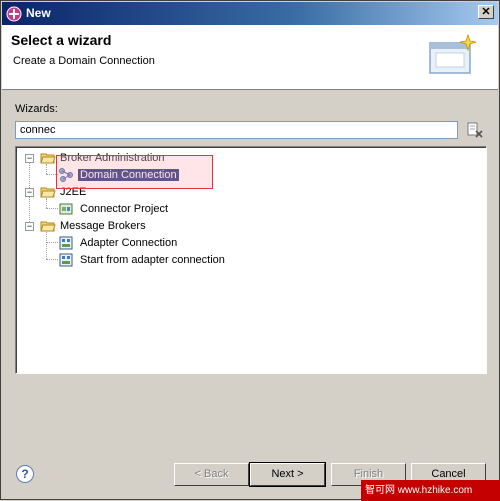  I want to click on tree-node-connector-project: Connector Project, so click(120, 209).